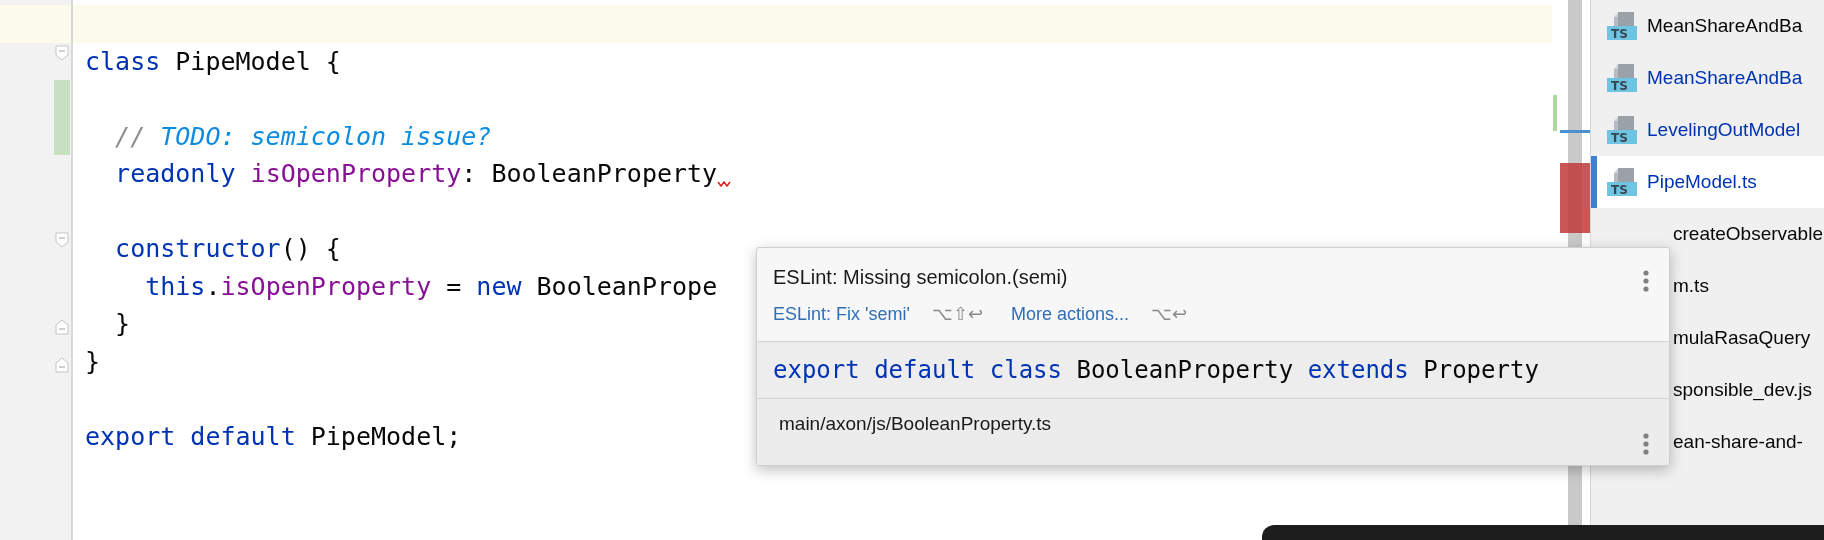  Describe the element at coordinates (1168, 314) in the screenshot. I see `shortcut-hint: ⌥↩` at that location.